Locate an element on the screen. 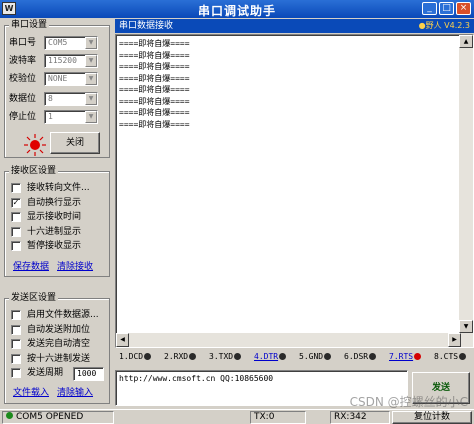  status-port-state: COM5 OPENED is located at coordinates (58, 417).